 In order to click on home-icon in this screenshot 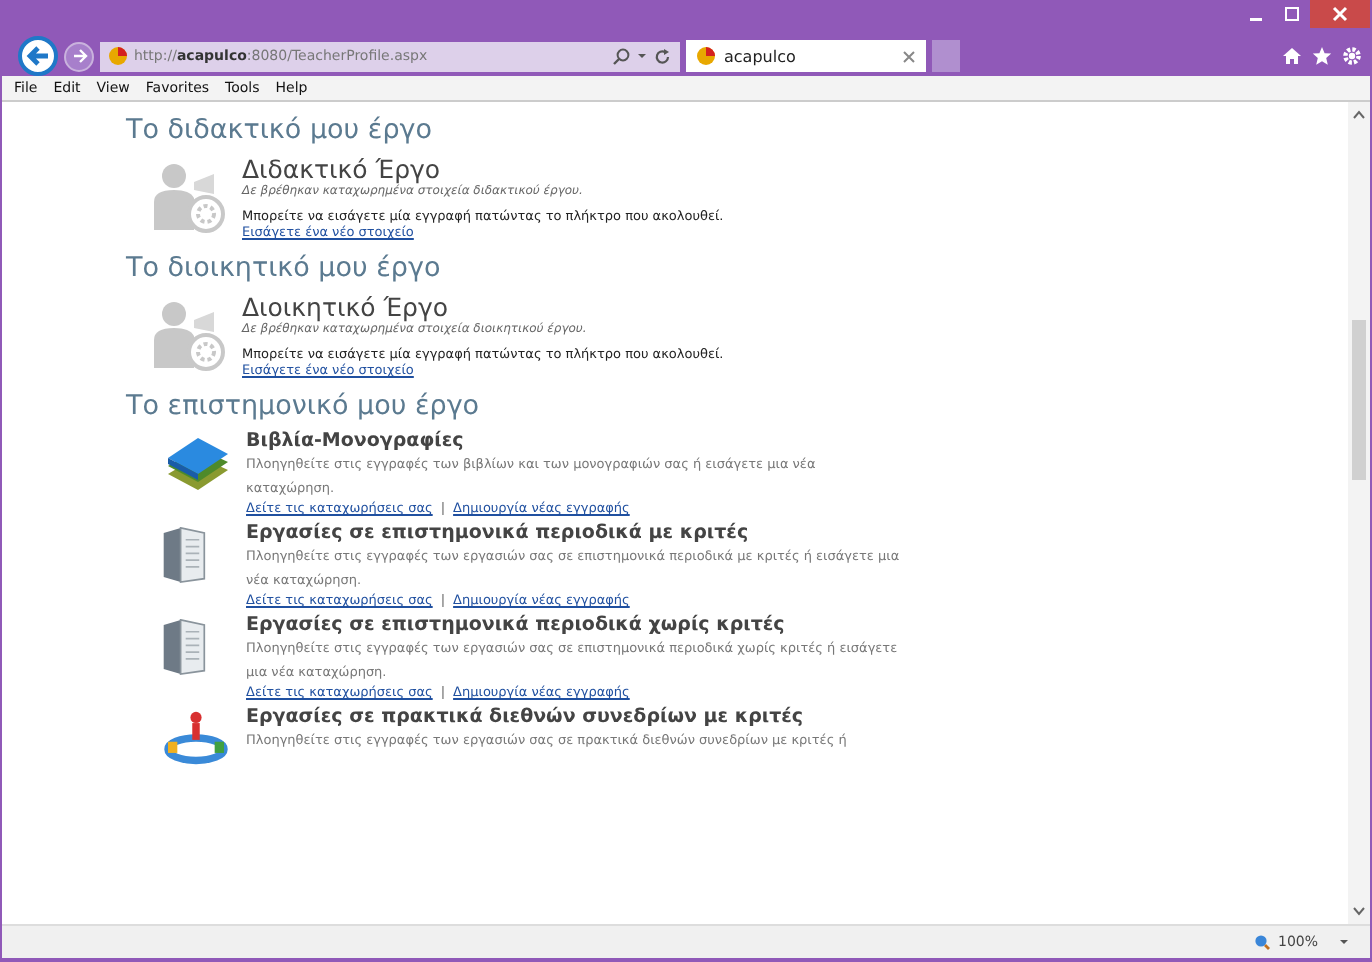, I will do `click(1292, 56)`.